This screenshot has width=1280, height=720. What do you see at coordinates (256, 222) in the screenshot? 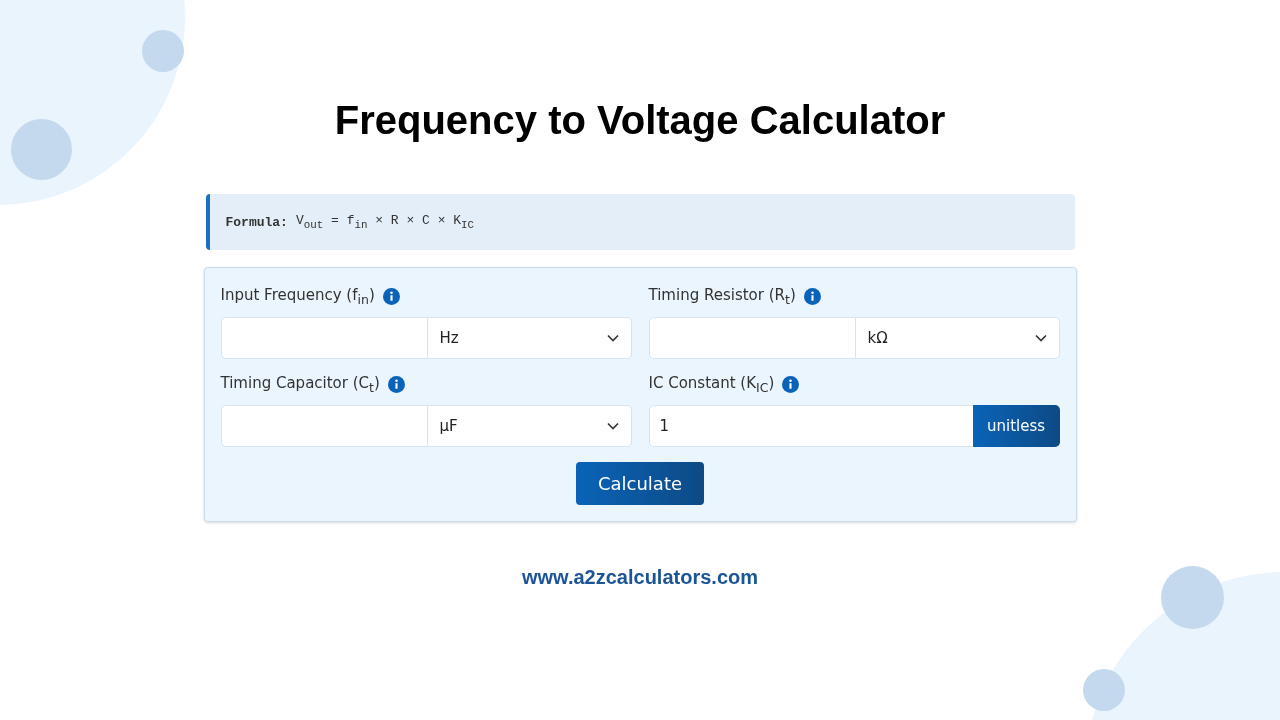
I see `formula-label: Formula:` at bounding box center [256, 222].